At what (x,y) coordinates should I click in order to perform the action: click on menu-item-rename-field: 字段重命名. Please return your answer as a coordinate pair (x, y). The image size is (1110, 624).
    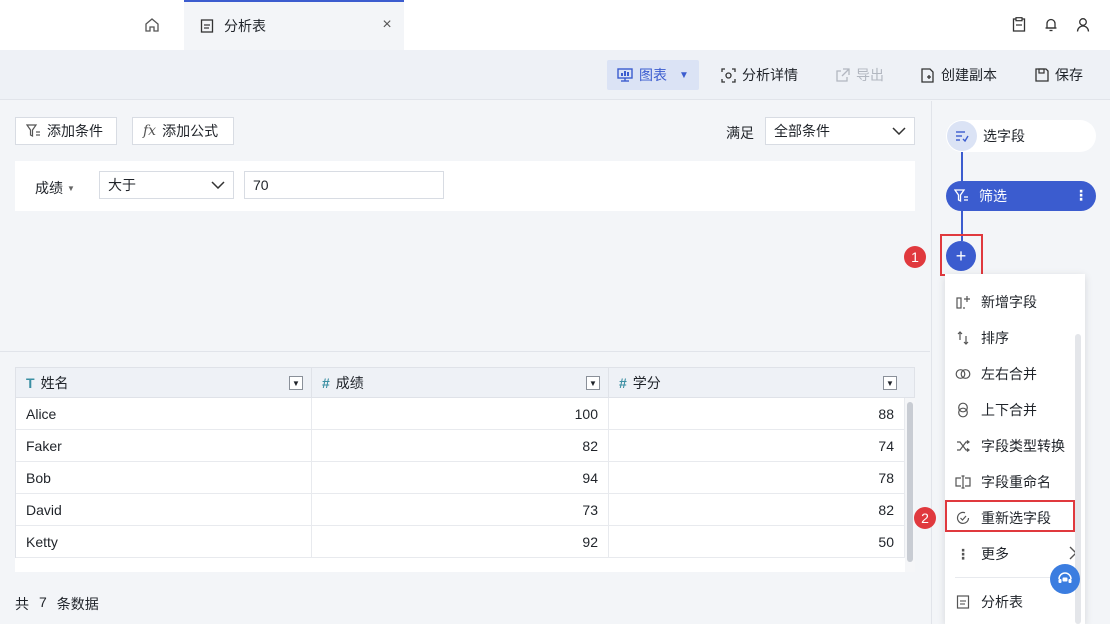
    Looking at the image, I should click on (1015, 482).